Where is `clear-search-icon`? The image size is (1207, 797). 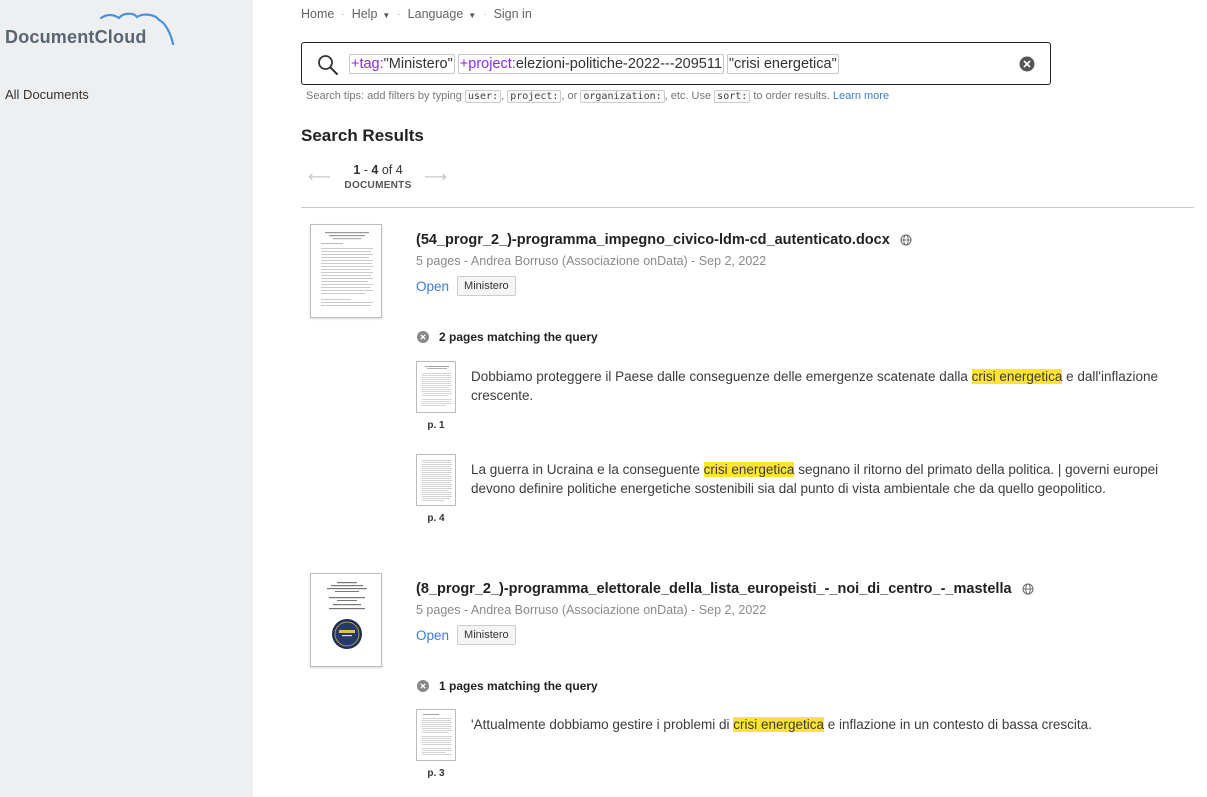 clear-search-icon is located at coordinates (1027, 64).